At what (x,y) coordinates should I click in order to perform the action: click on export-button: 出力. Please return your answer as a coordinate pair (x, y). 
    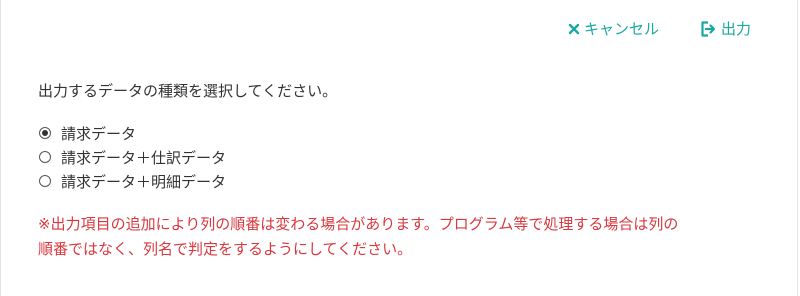
    Looking at the image, I should click on (725, 28).